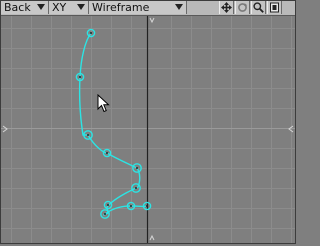 This screenshot has width=320, height=246. I want to click on axis-marker-top, so click(152, 20).